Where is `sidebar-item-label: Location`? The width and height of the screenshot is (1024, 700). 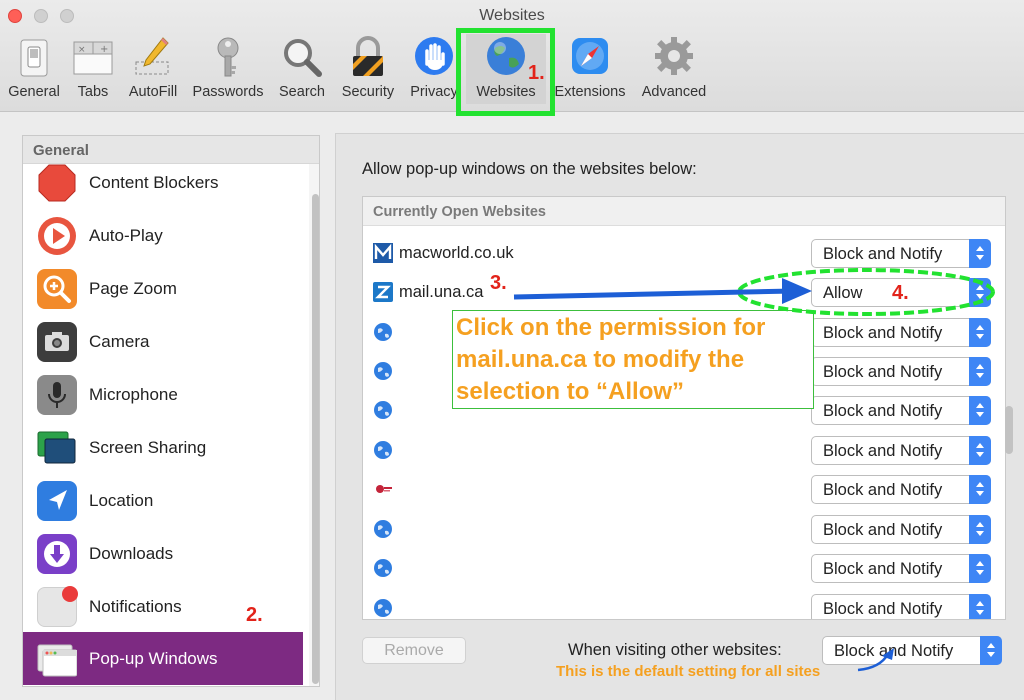
sidebar-item-label: Location is located at coordinates (121, 500).